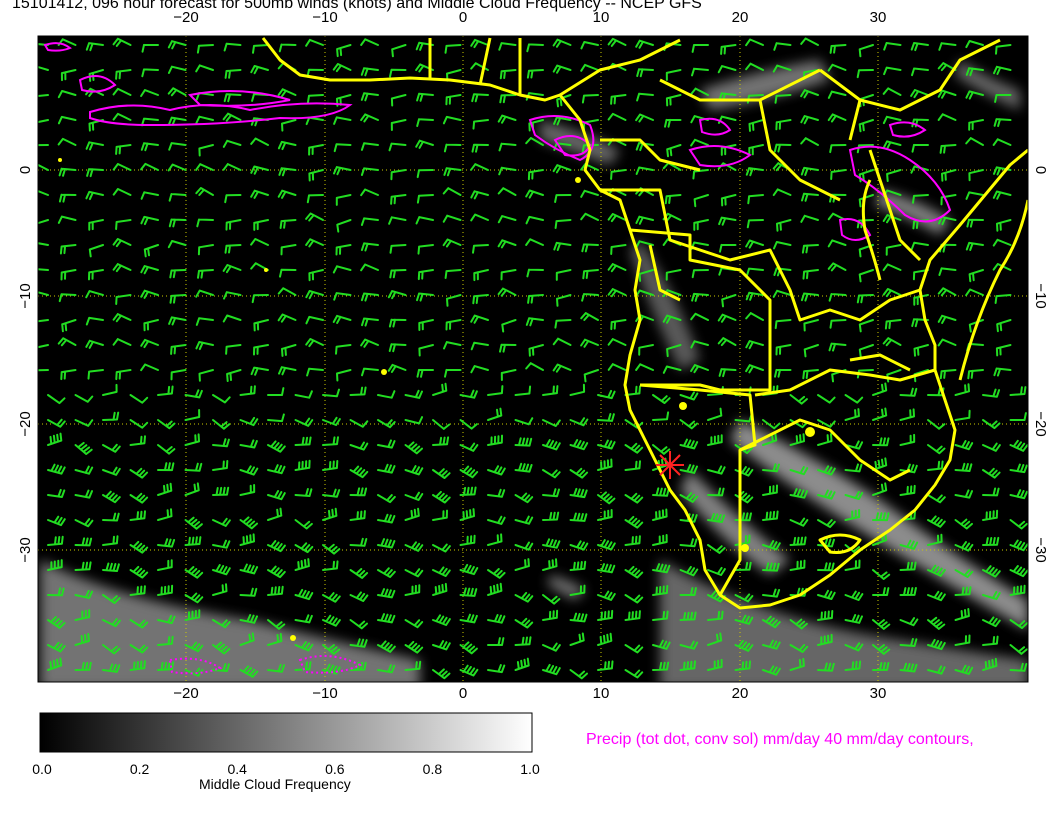  I want to click on top-lon-tick-label: −10, so click(324, 17).